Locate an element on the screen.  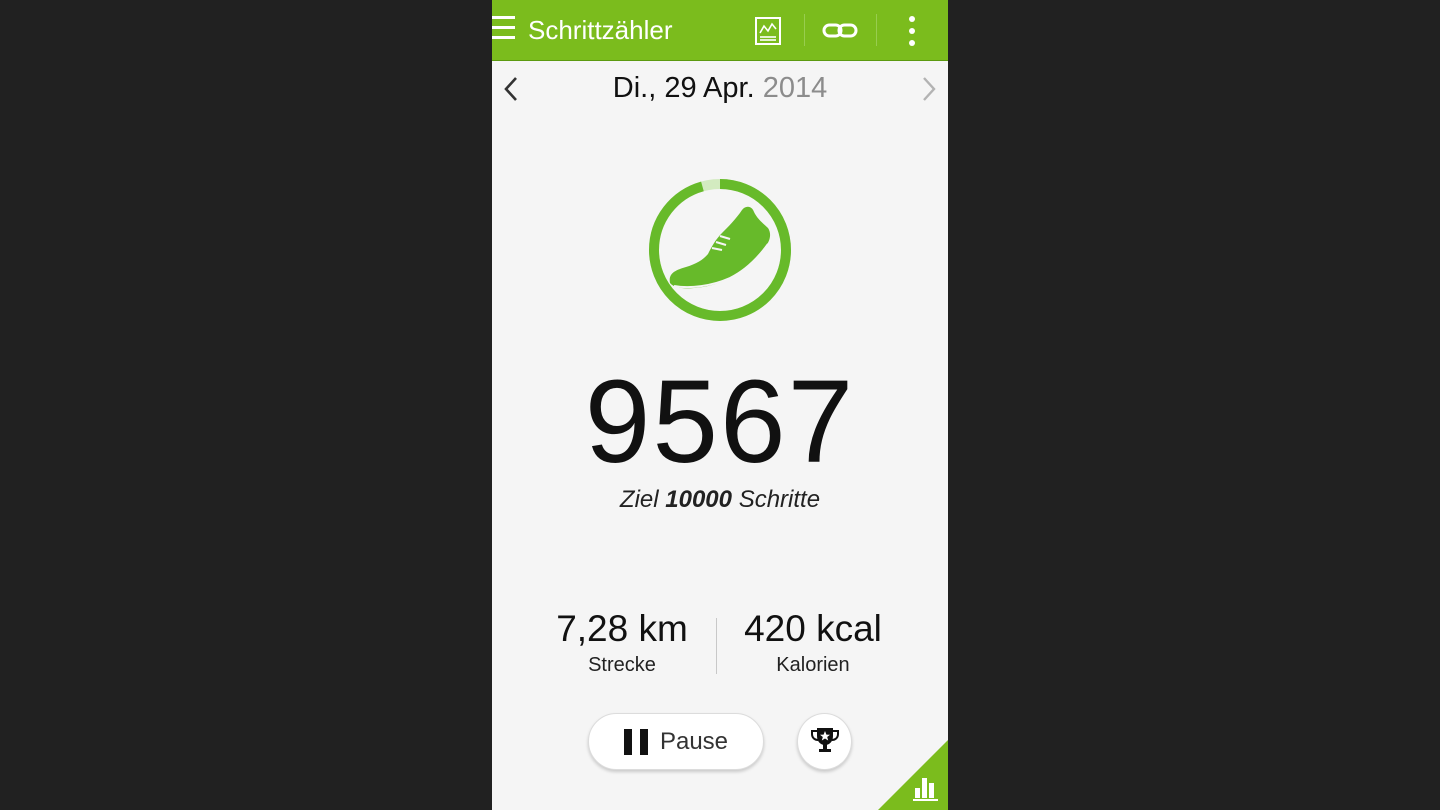
app-title: Schrittzähler is located at coordinates (600, 30).